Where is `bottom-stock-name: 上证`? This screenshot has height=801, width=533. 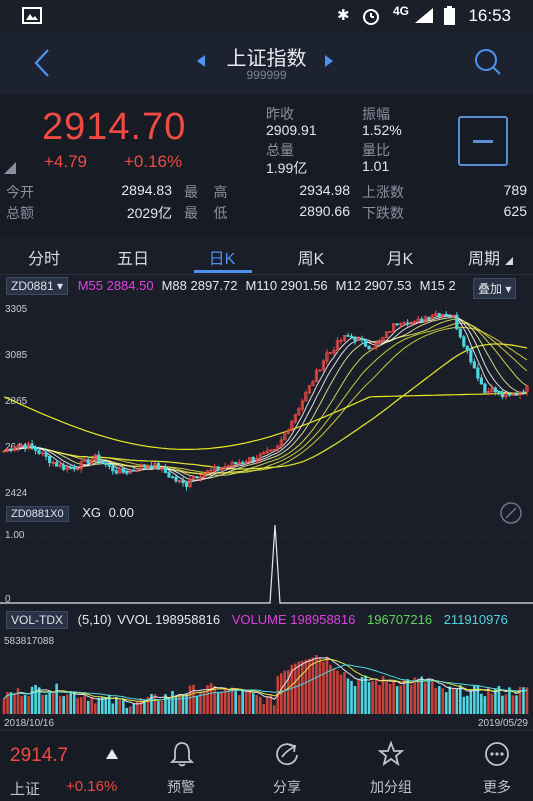 bottom-stock-name: 上证 is located at coordinates (25, 789).